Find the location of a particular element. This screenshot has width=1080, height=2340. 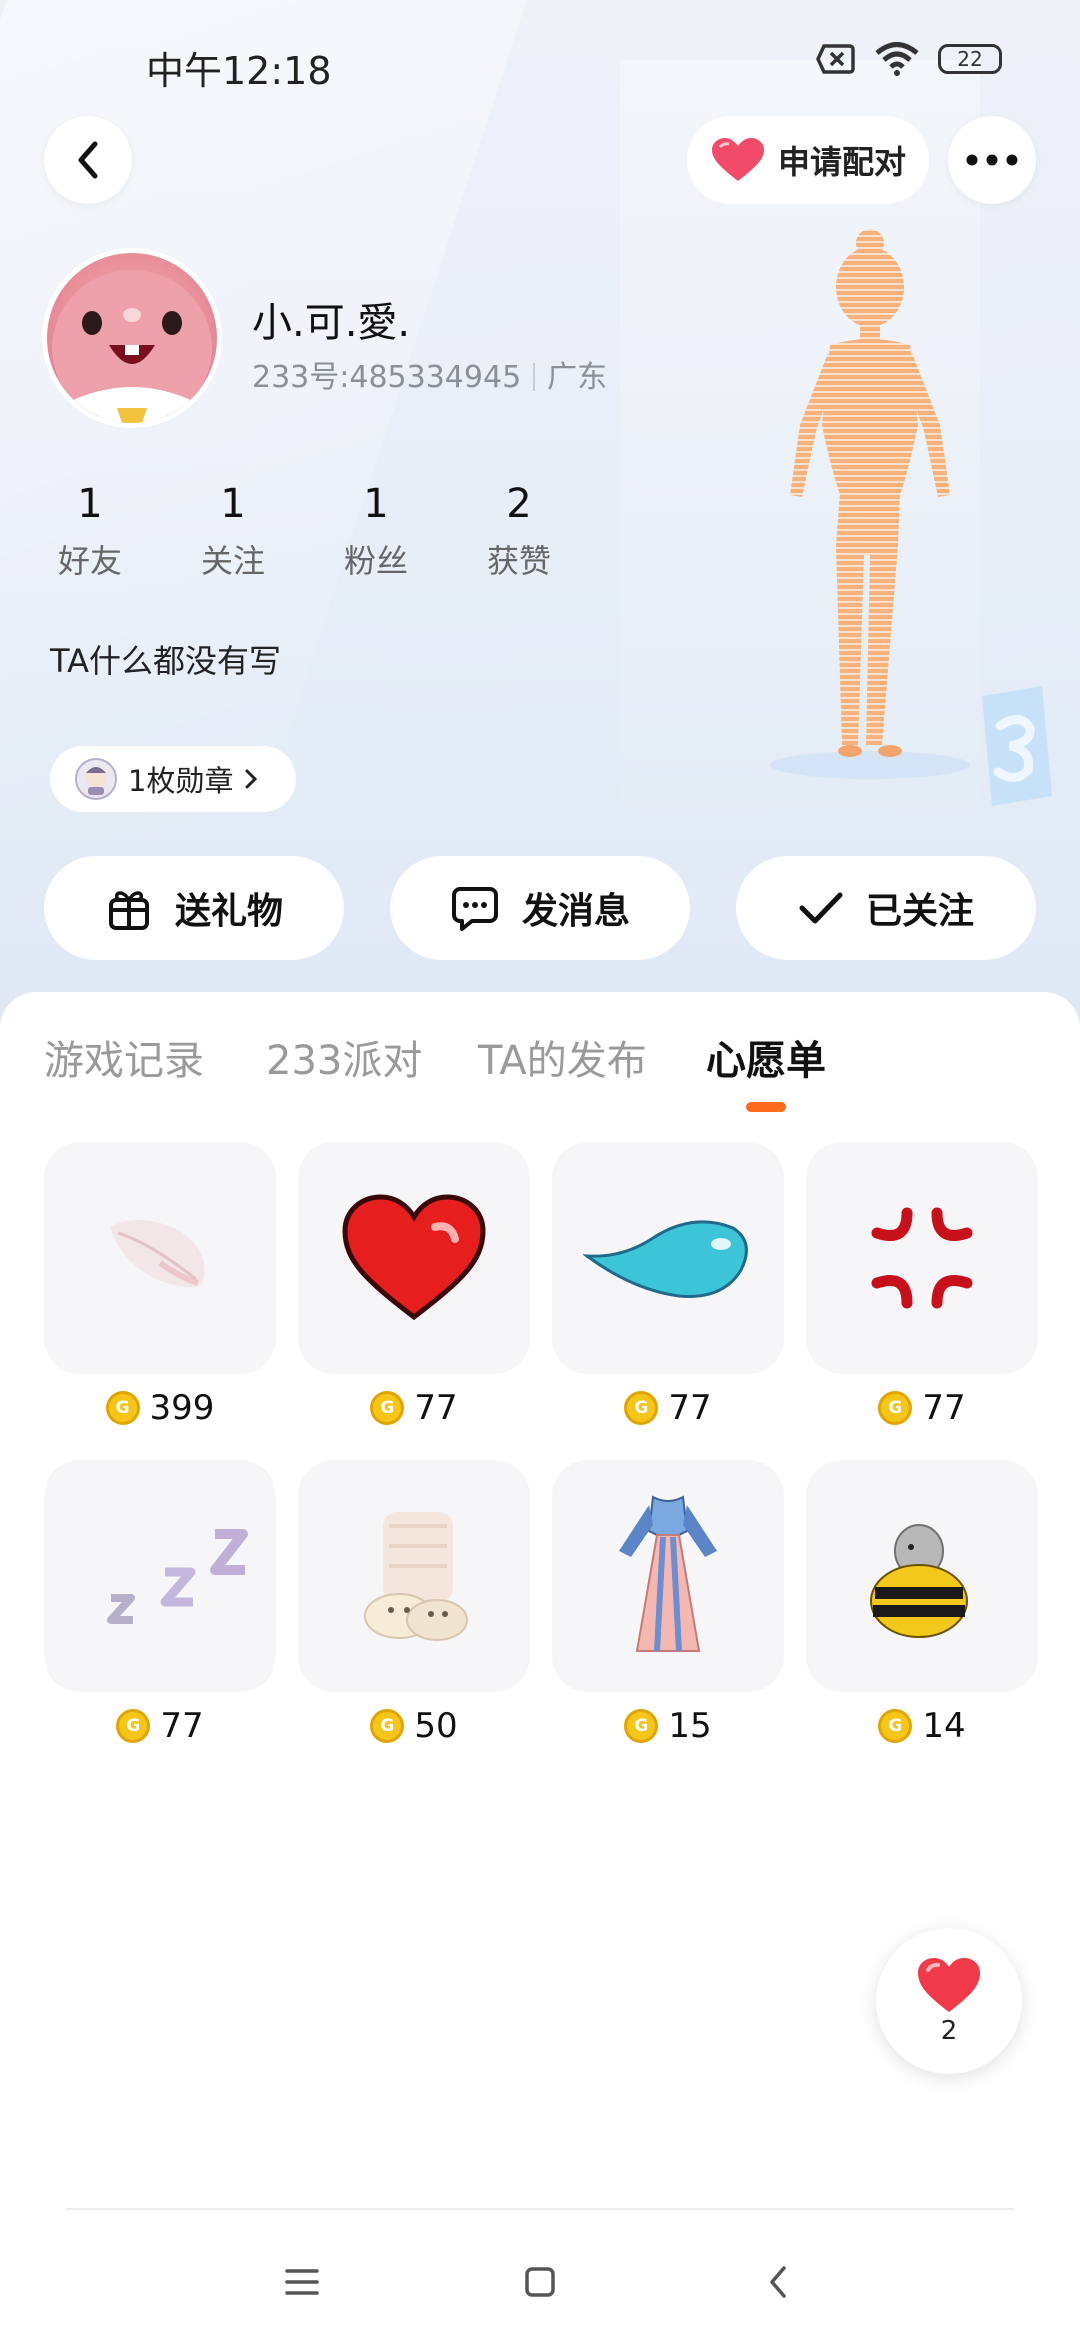

more-button is located at coordinates (992, 160).